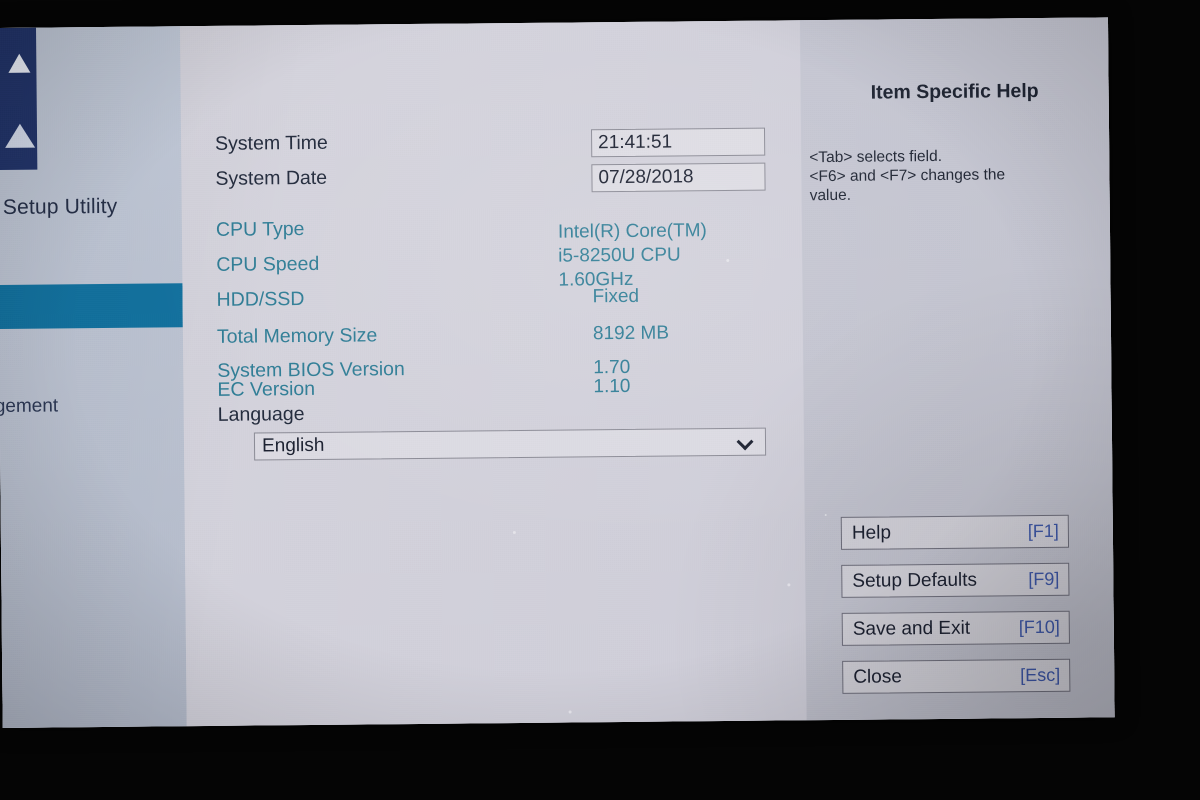 The image size is (1200, 800). Describe the element at coordinates (1043, 531) in the screenshot. I see `help-button-key: [F1]` at that location.